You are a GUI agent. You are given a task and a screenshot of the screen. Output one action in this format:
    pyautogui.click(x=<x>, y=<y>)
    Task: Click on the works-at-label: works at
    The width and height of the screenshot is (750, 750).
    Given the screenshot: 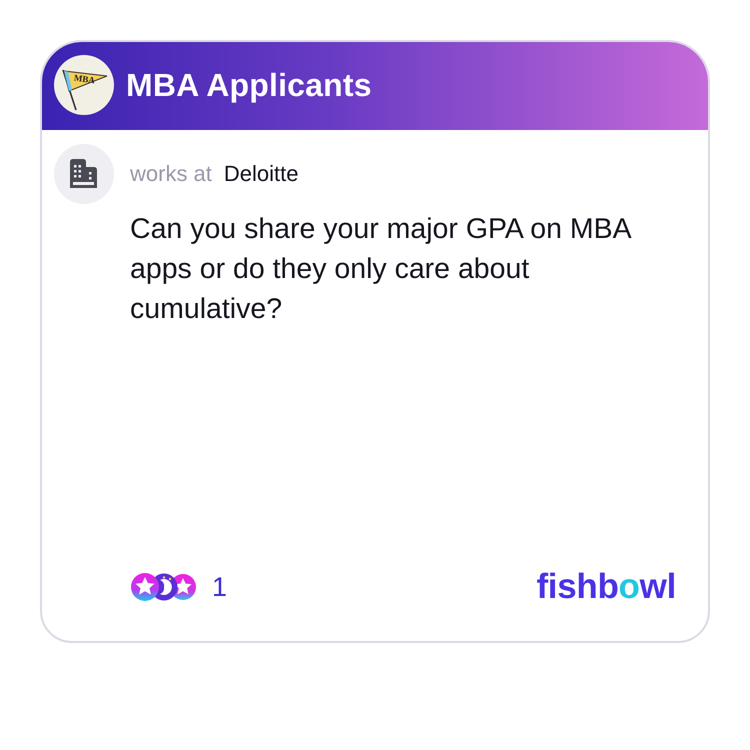 What is the action you would take?
    pyautogui.click(x=171, y=174)
    